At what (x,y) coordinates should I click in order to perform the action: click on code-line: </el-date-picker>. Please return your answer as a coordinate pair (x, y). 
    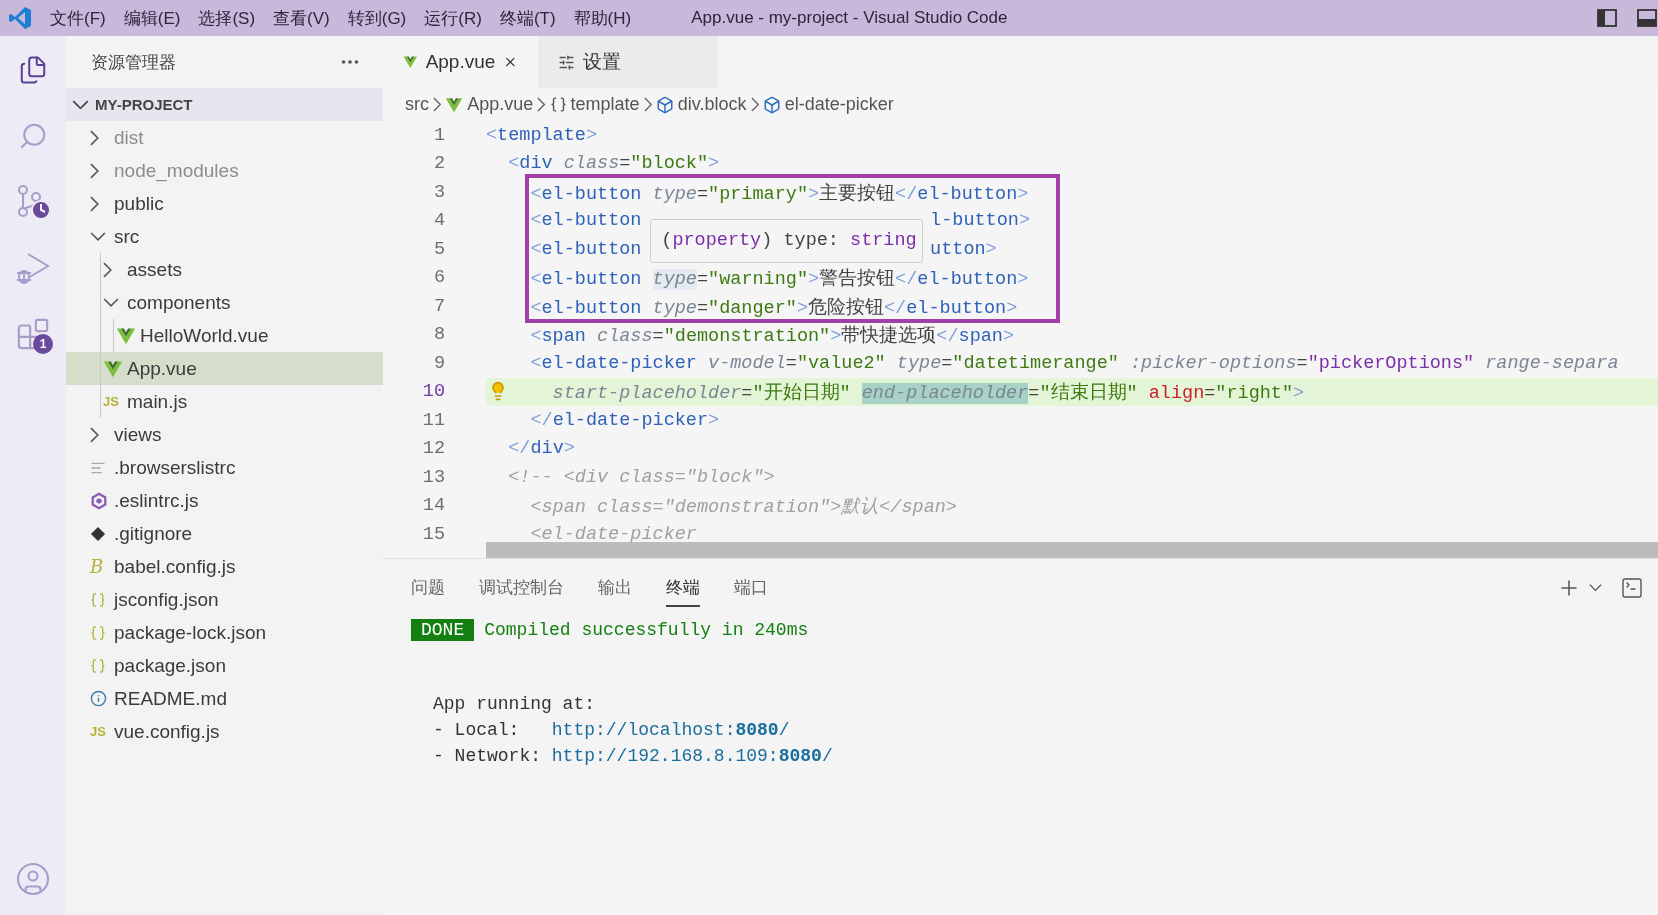
    Looking at the image, I should click on (624, 420).